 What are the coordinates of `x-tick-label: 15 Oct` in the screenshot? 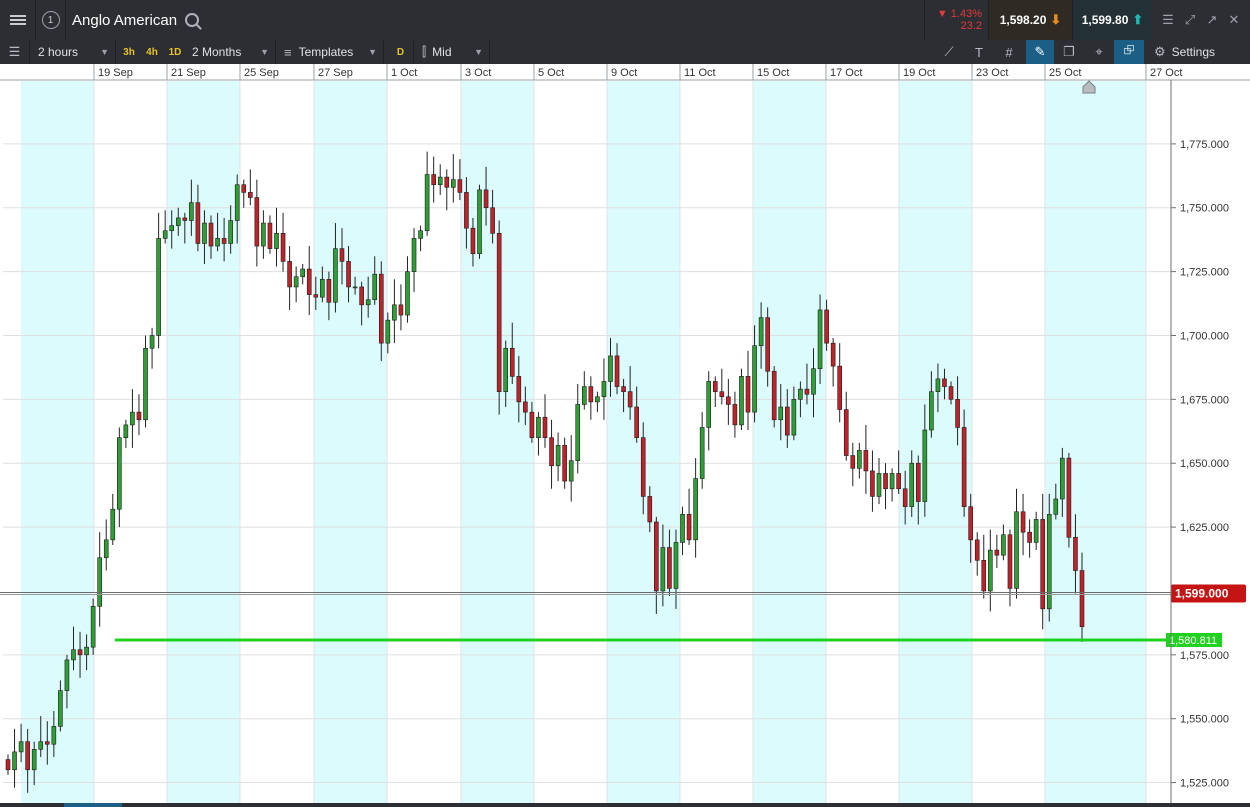 It's located at (773, 73).